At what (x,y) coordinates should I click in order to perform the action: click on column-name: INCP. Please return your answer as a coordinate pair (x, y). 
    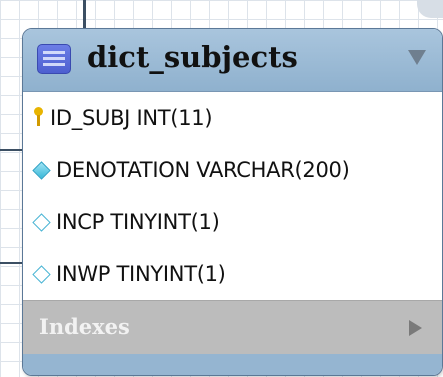
    Looking at the image, I should click on (80, 222).